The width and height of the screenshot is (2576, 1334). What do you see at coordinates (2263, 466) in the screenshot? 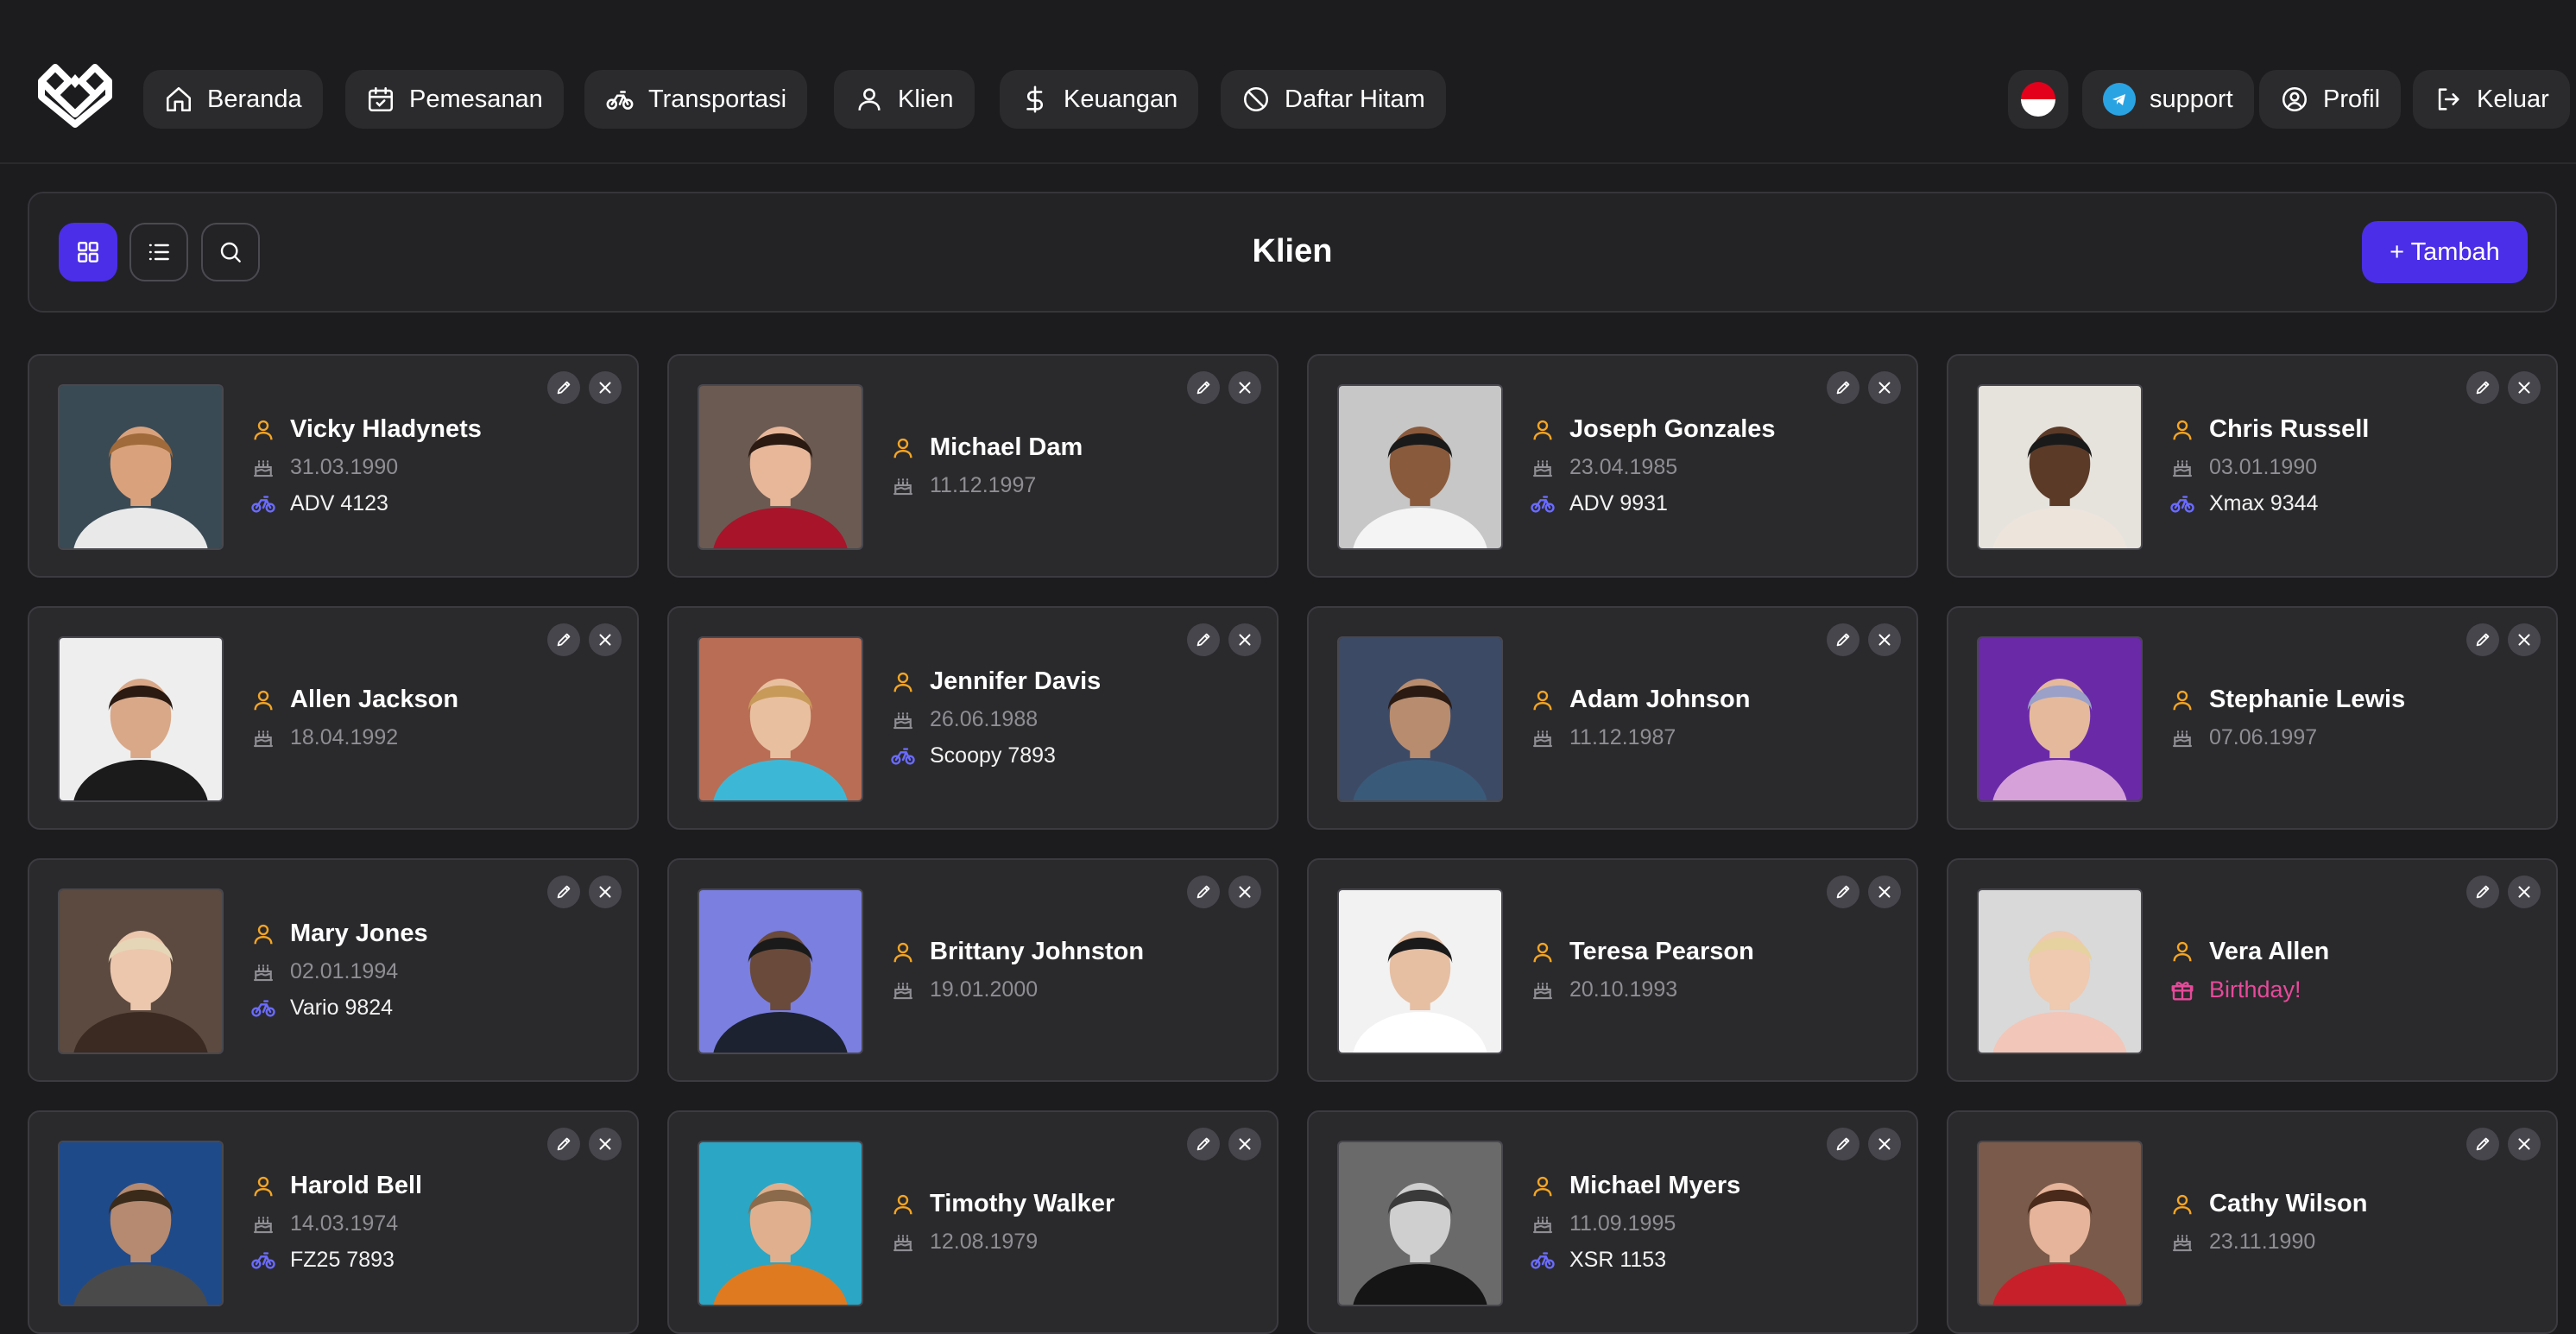
I see `client-dob: 03.01.1990` at bounding box center [2263, 466].